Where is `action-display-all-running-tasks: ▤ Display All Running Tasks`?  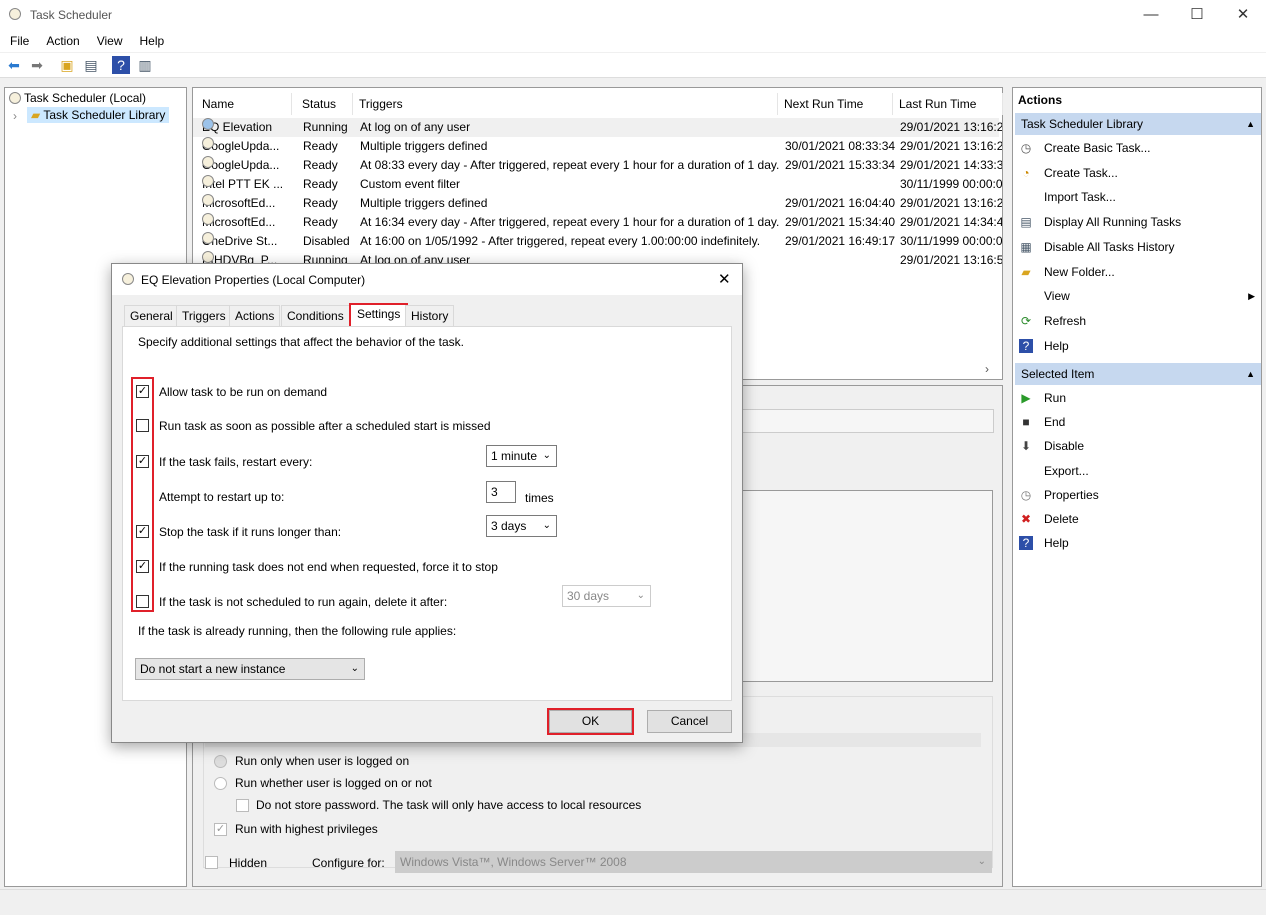 action-display-all-running-tasks: ▤ Display All Running Tasks is located at coordinates (1138, 222).